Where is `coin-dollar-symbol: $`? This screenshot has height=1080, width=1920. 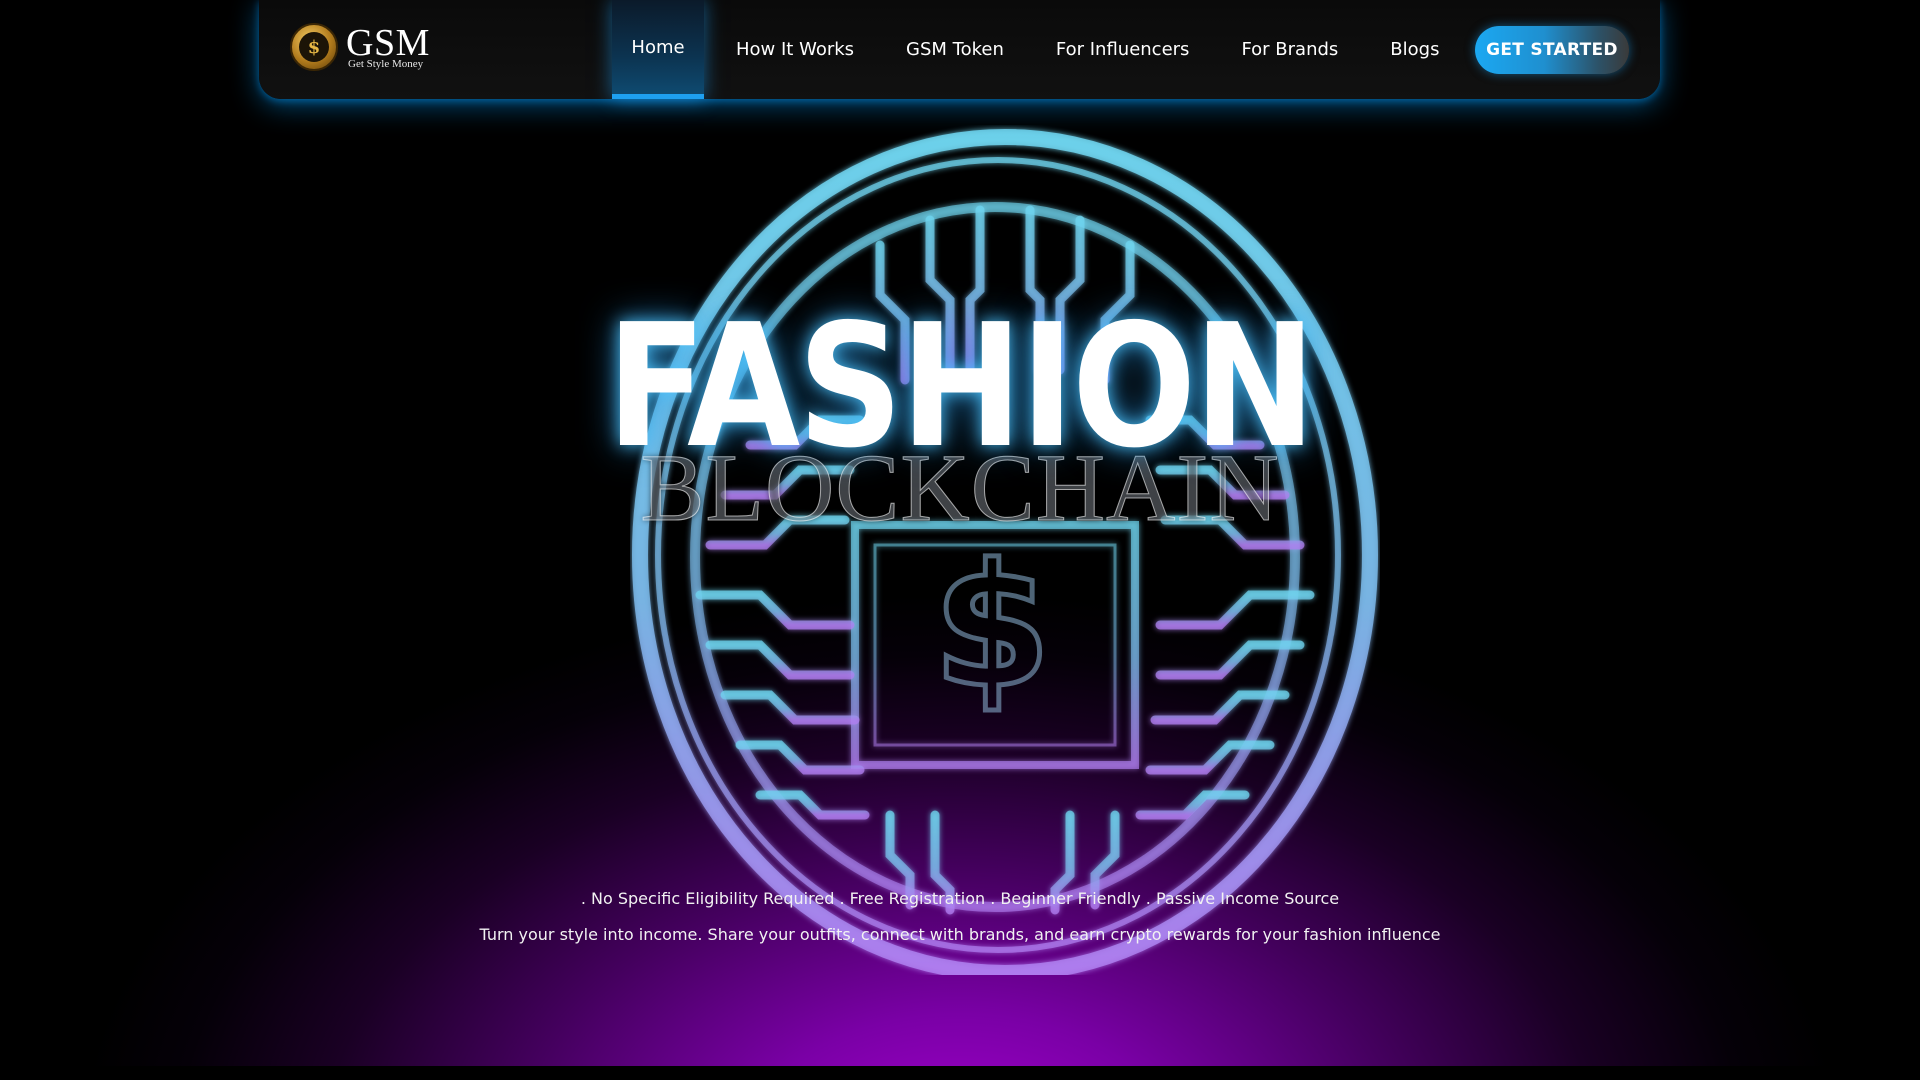 coin-dollar-symbol: $ is located at coordinates (992, 627).